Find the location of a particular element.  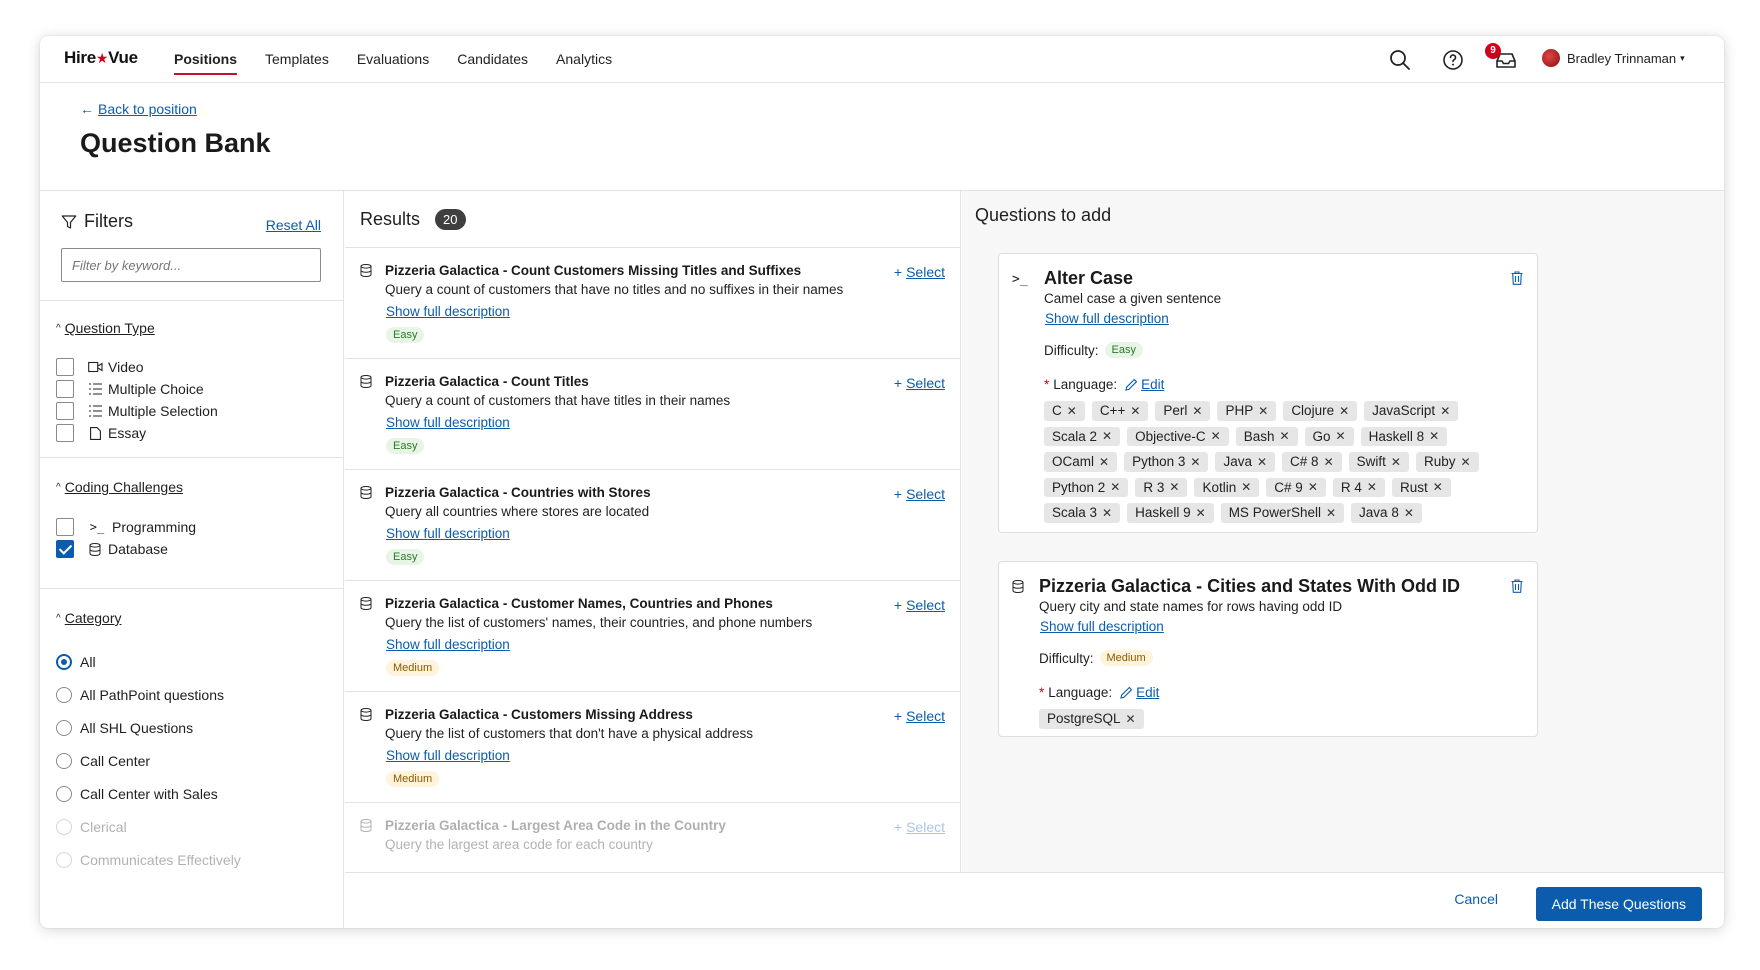

filter-multiple-selection: Multiple Selection is located at coordinates (137, 411).